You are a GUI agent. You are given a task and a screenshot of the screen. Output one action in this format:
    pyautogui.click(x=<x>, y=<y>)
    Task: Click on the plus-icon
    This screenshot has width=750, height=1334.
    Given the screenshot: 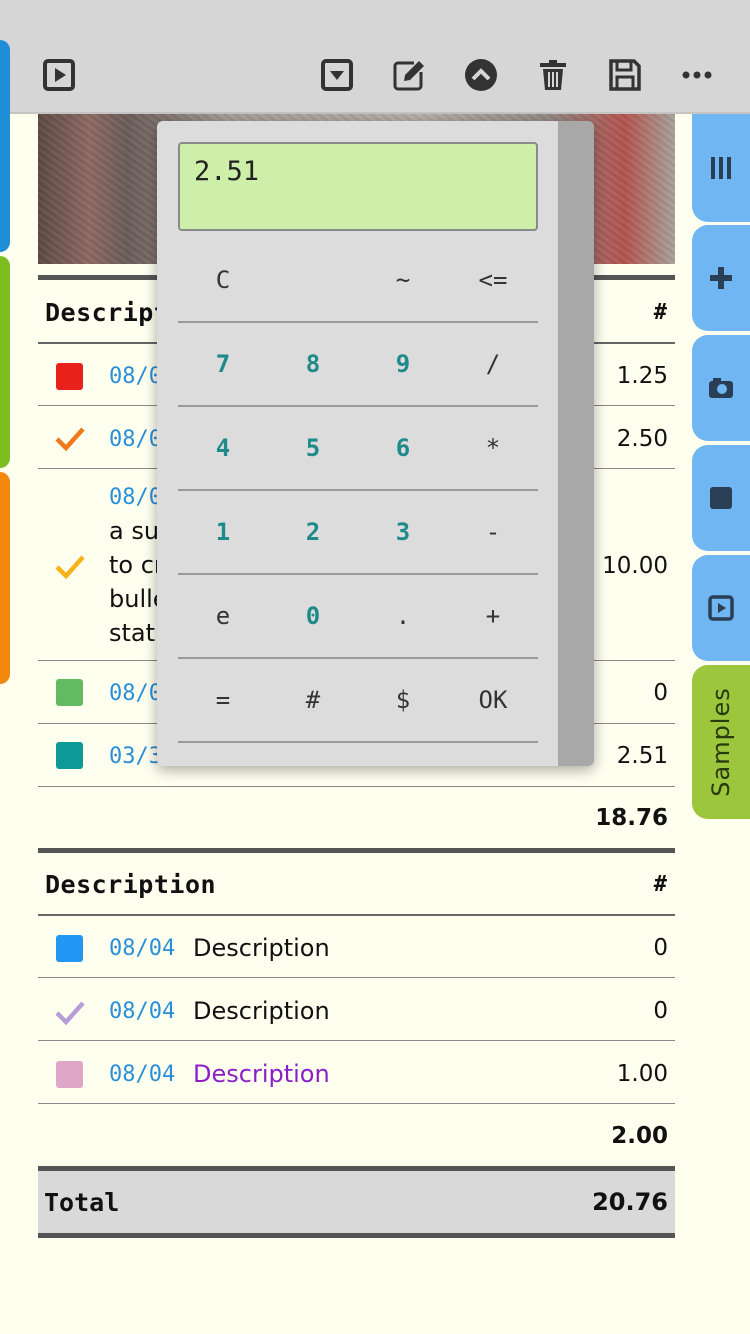 What is the action you would take?
    pyautogui.click(x=721, y=278)
    